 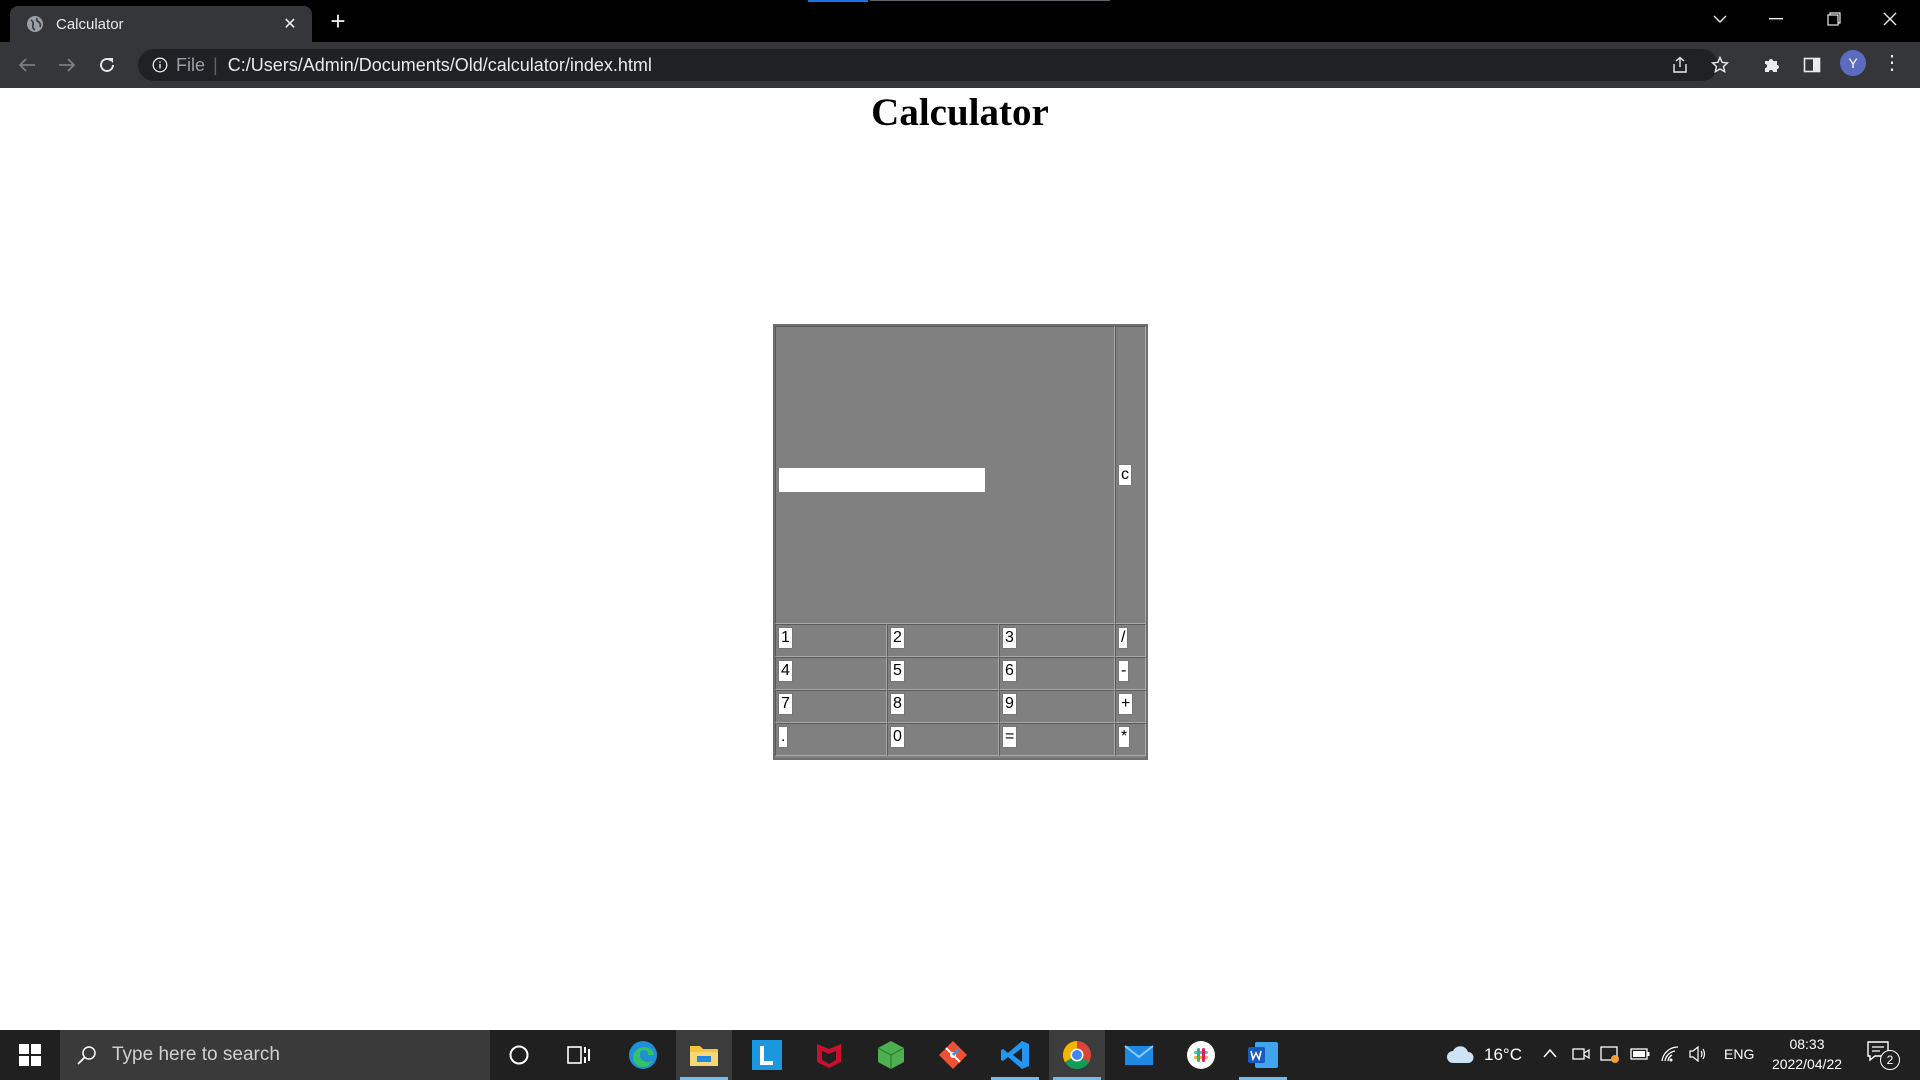 I want to click on decimal-button: ., so click(x=783, y=737).